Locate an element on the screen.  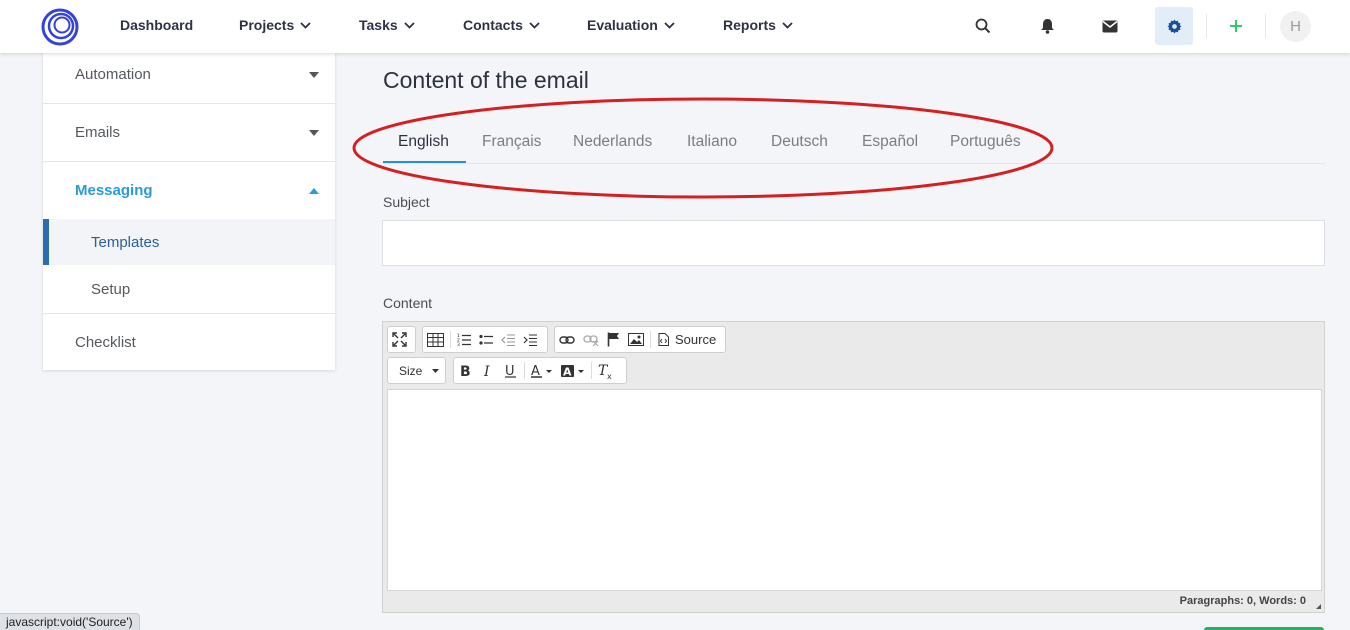
tab-deutsch: Deutsch is located at coordinates (799, 142).